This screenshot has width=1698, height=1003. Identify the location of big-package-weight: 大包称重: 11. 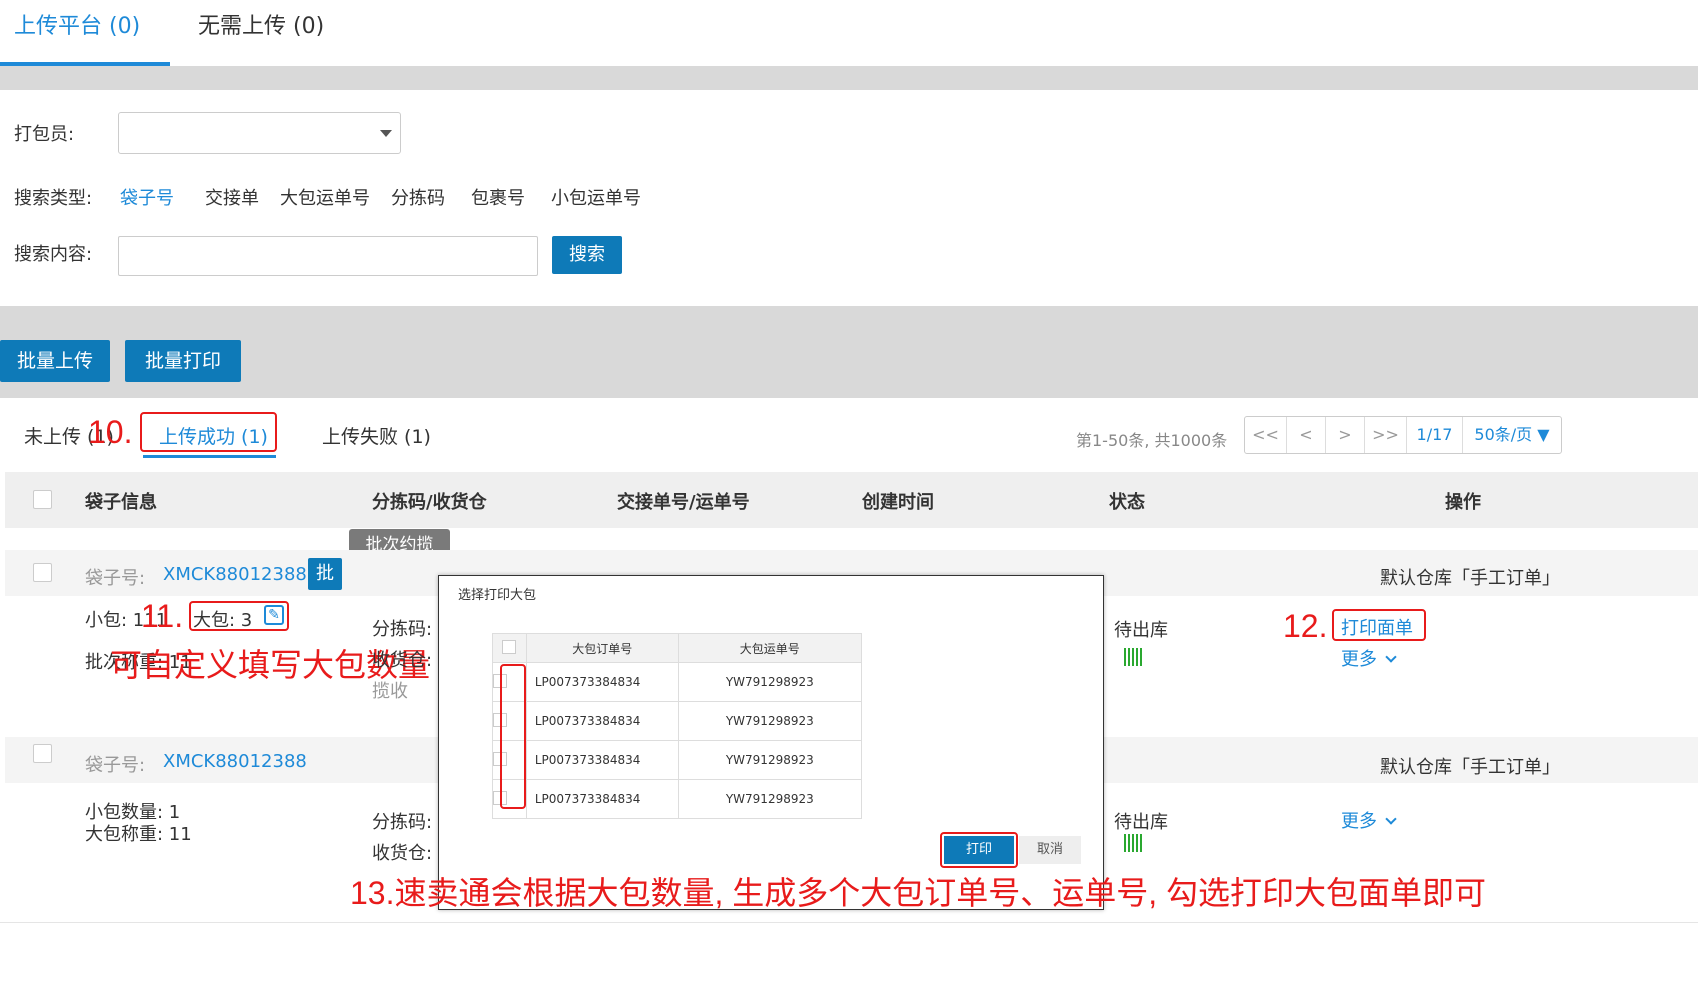
(138, 834).